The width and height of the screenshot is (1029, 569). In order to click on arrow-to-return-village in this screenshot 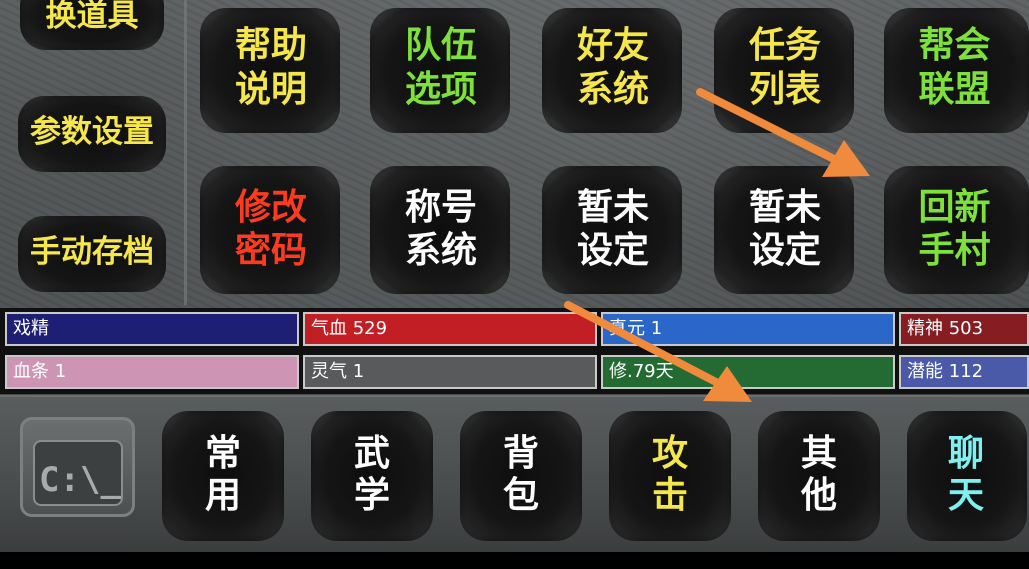, I will do `click(783, 132)`.